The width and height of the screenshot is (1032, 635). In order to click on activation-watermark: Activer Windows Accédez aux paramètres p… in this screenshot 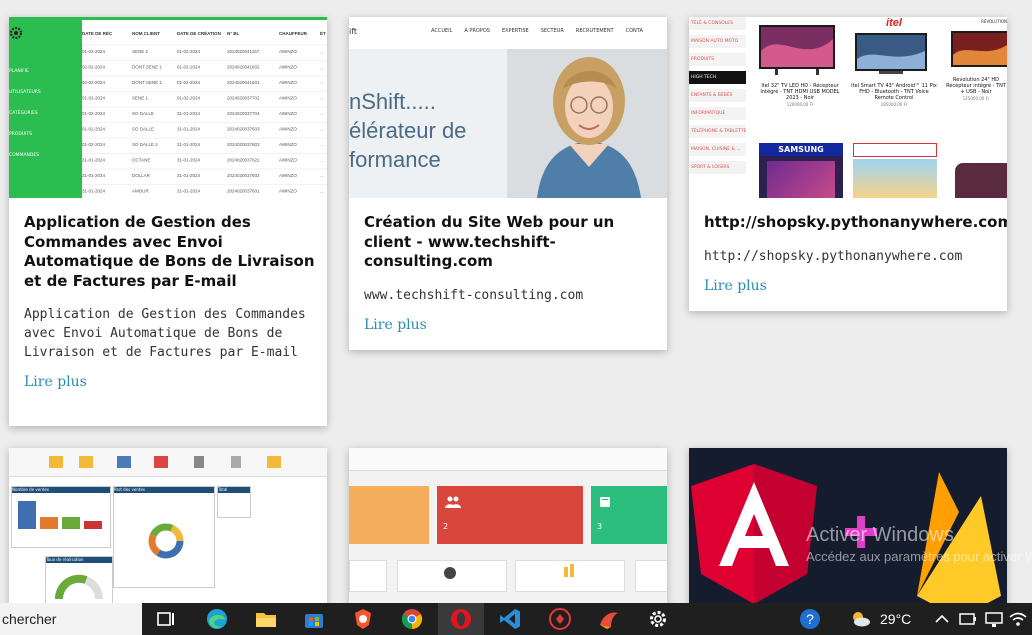, I will do `click(919, 544)`.